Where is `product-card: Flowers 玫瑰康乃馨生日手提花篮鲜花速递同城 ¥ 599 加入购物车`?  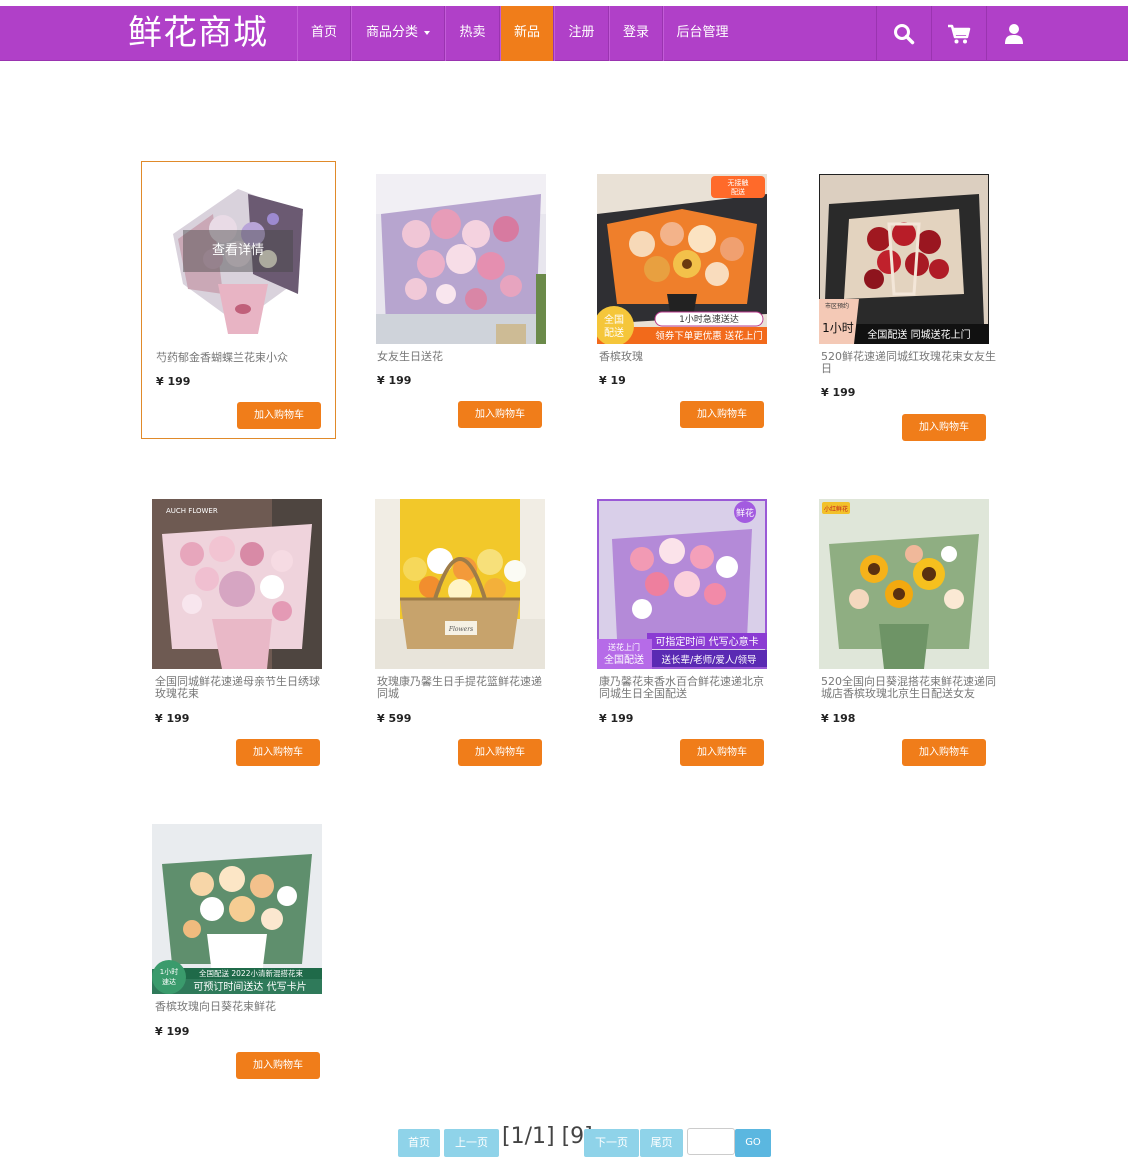 product-card: Flowers 玫瑰康乃馨生日手提花篮鲜花速递同城 ¥ 599 加入购物车 is located at coordinates (460, 626).